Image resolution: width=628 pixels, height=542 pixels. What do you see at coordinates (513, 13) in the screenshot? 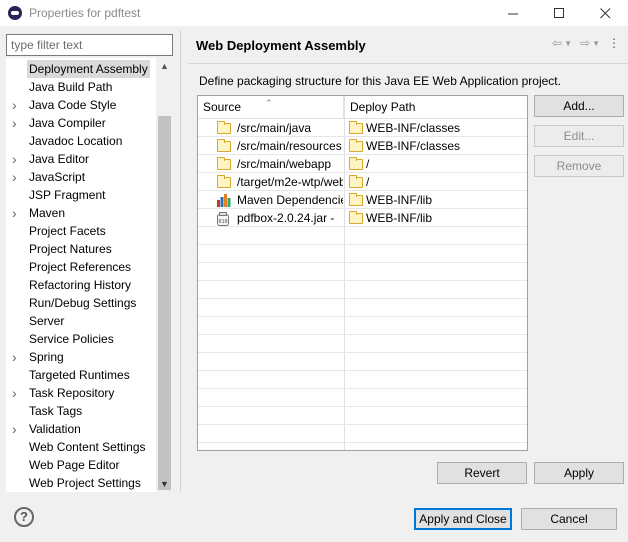
I see `minimize-icon` at bounding box center [513, 13].